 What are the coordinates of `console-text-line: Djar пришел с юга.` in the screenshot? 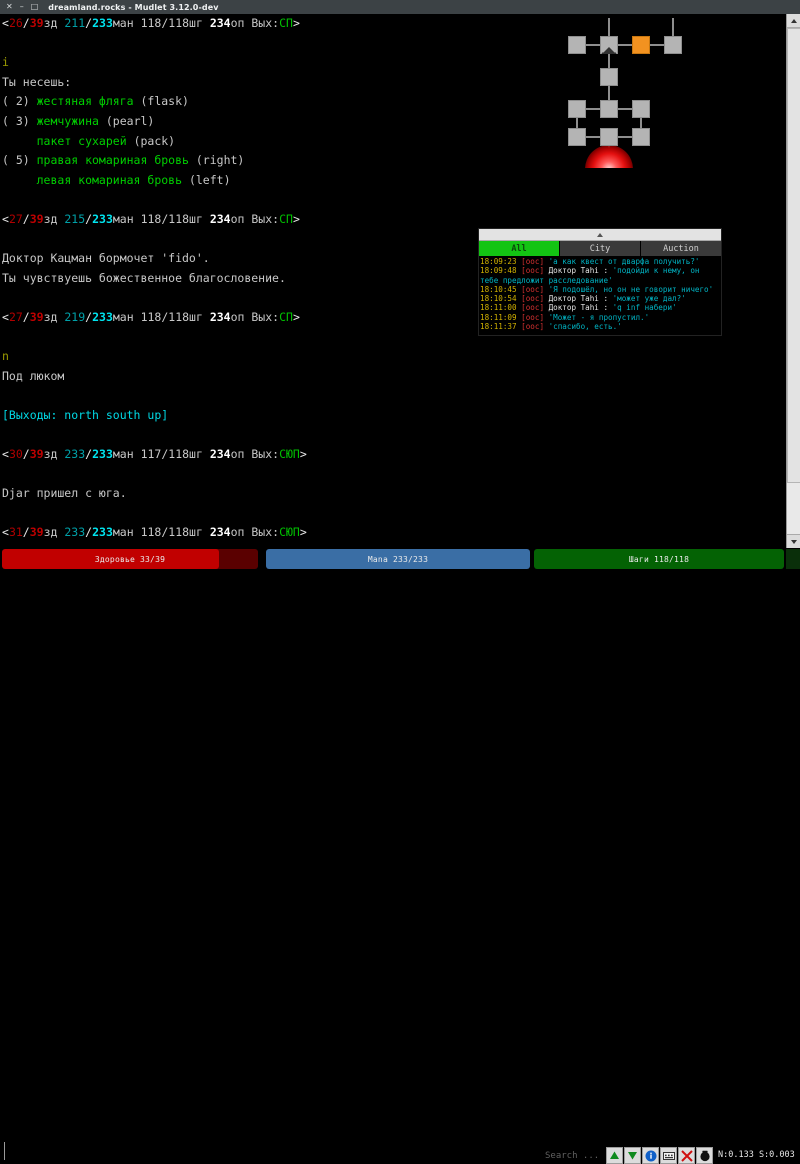 It's located at (64, 493).